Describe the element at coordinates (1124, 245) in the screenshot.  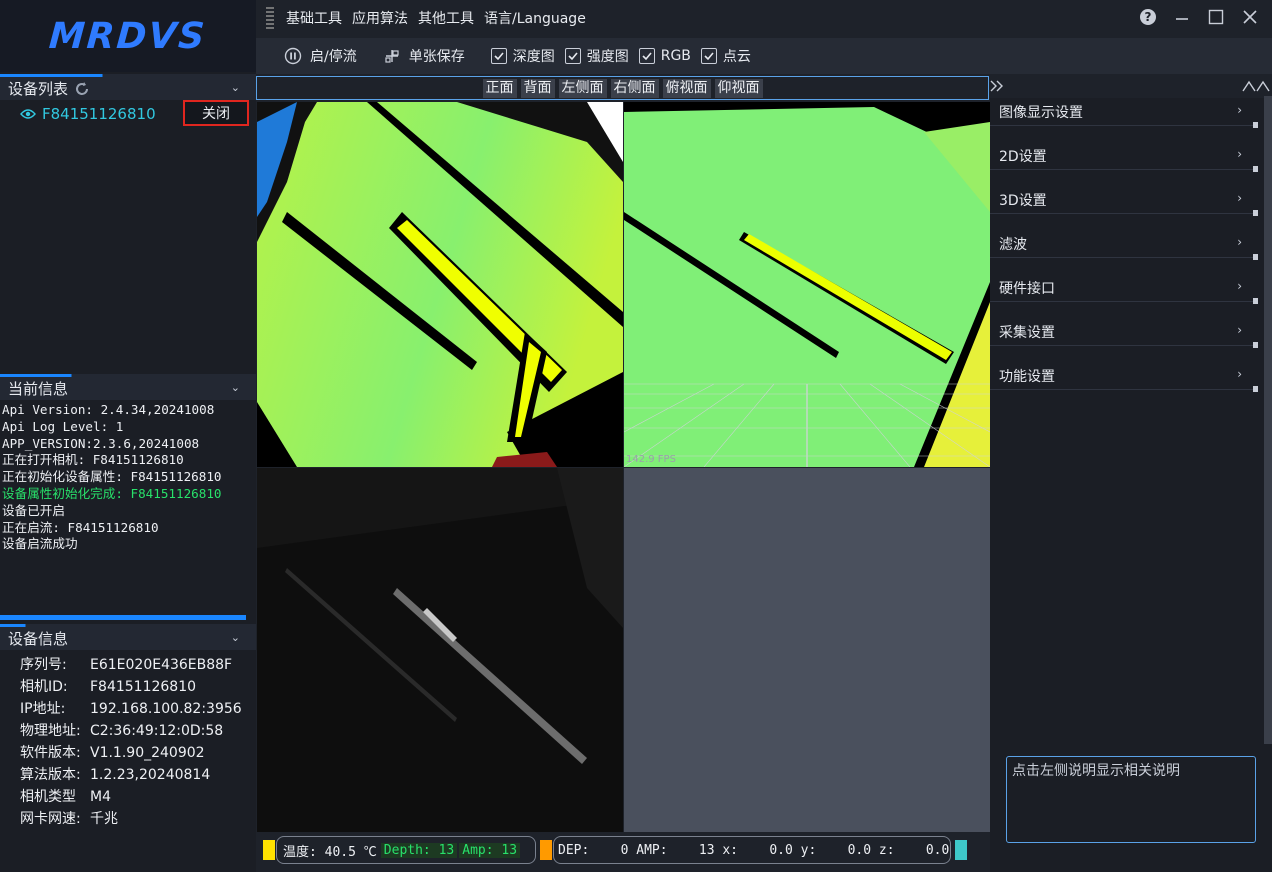
I see `settings-item: 滤波 ›` at that location.